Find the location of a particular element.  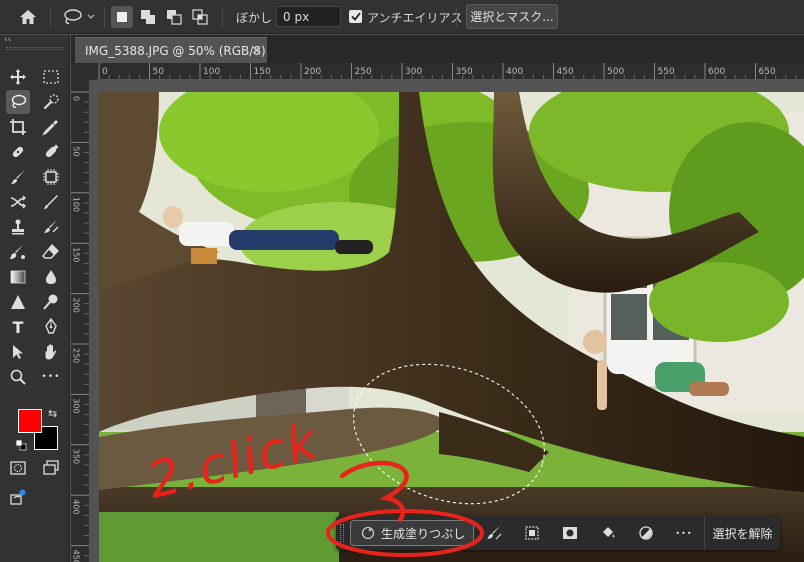

swap-colors-icon: ⇆ is located at coordinates (52, 413).